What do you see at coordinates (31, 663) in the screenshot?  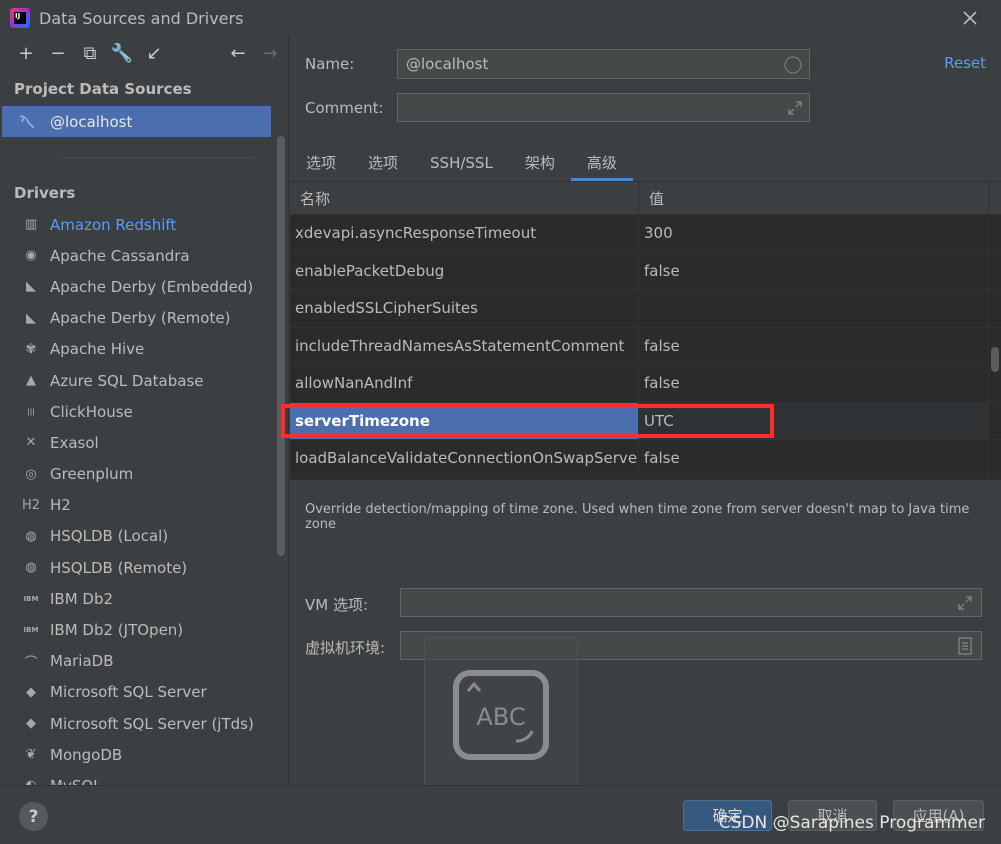 I see `driver-icon: ⌒` at bounding box center [31, 663].